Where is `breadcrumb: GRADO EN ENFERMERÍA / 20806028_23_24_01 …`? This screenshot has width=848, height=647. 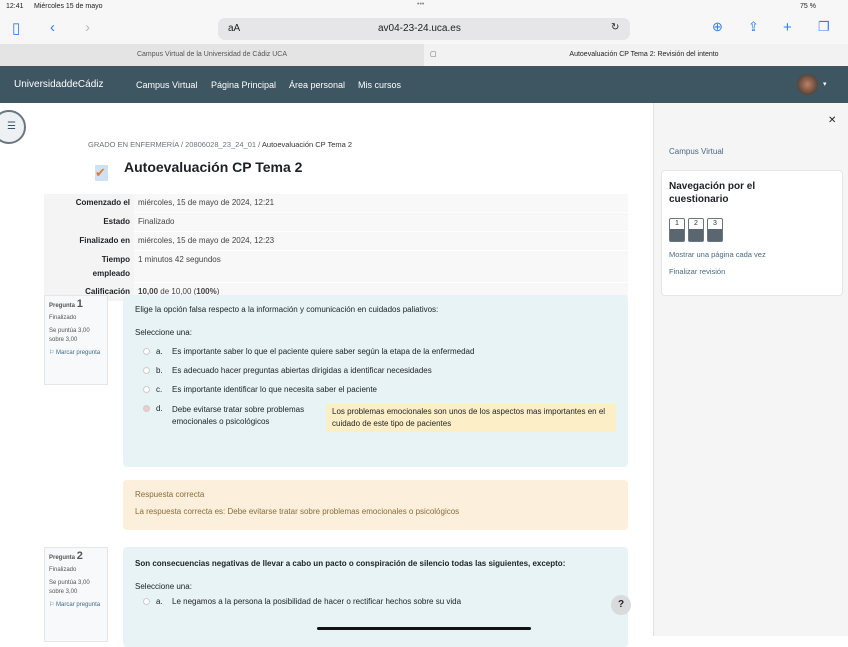
breadcrumb: GRADO EN ENFERMERÍA / 20806028_23_24_01 … is located at coordinates (220, 144).